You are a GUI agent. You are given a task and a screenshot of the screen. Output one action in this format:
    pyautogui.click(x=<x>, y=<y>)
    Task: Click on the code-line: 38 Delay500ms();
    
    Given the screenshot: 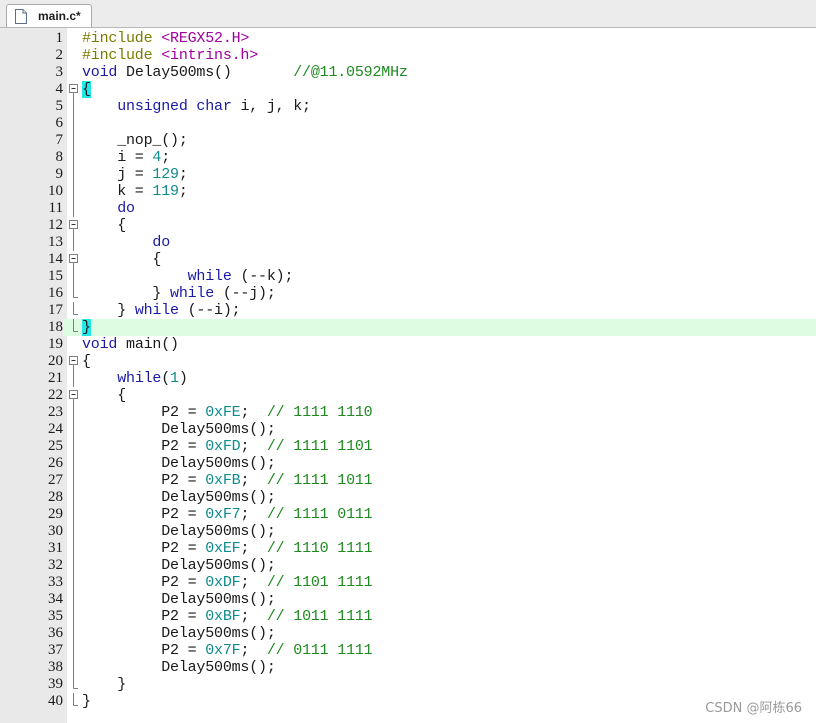 What is the action you would take?
    pyautogui.click(x=408, y=667)
    